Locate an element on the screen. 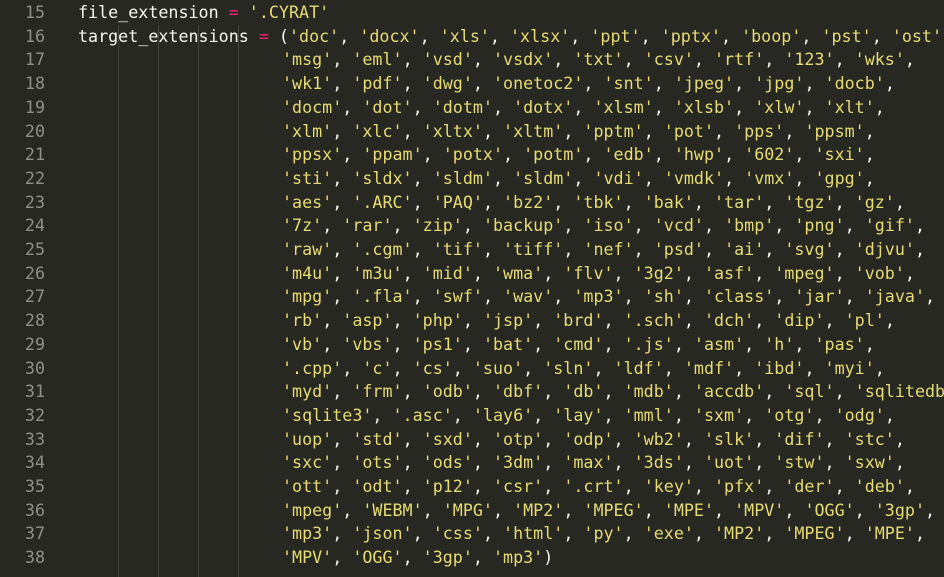 This screenshot has height=577, width=944. string-token: 'vdi' is located at coordinates (618, 177).